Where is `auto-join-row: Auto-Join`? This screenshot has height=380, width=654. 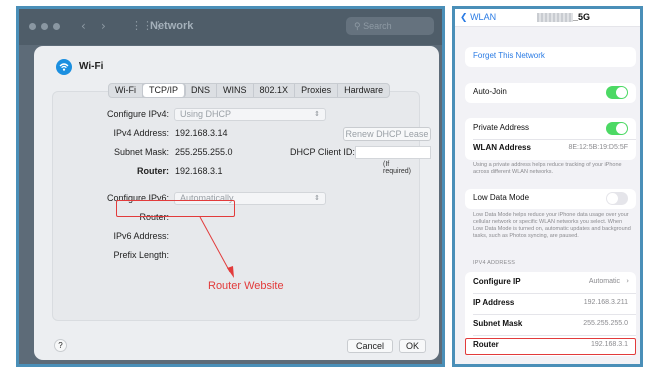 auto-join-row: Auto-Join is located at coordinates (550, 93).